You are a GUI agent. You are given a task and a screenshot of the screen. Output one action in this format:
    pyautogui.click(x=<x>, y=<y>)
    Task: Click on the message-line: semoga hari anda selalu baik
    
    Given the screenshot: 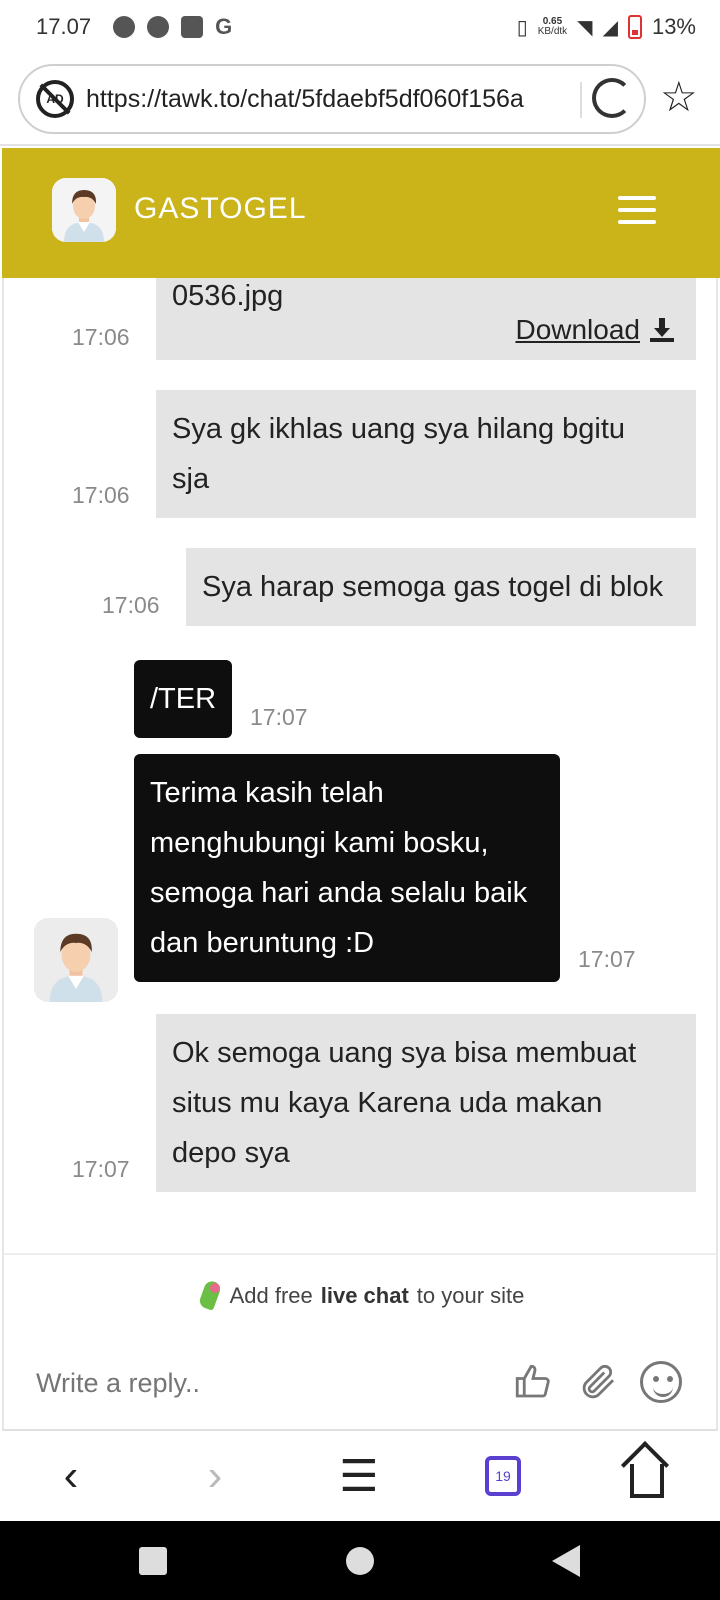 What is the action you would take?
    pyautogui.click(x=339, y=893)
    